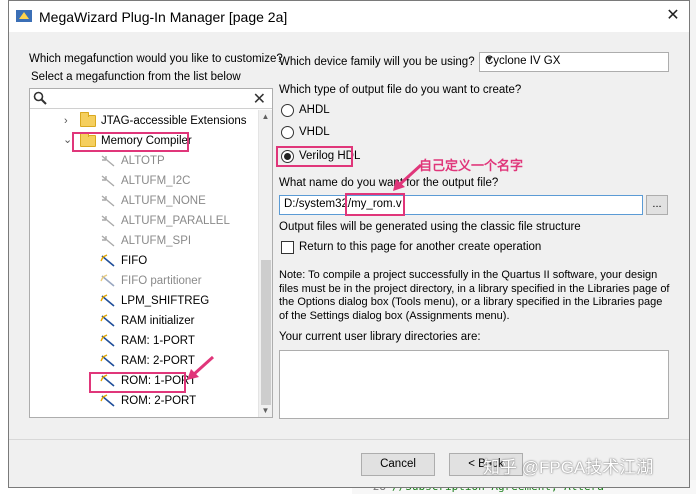 Image resolution: width=696 pixels, height=494 pixels. I want to click on tree-item-altufm-spi: ALTUFM_SPI, so click(145, 241).